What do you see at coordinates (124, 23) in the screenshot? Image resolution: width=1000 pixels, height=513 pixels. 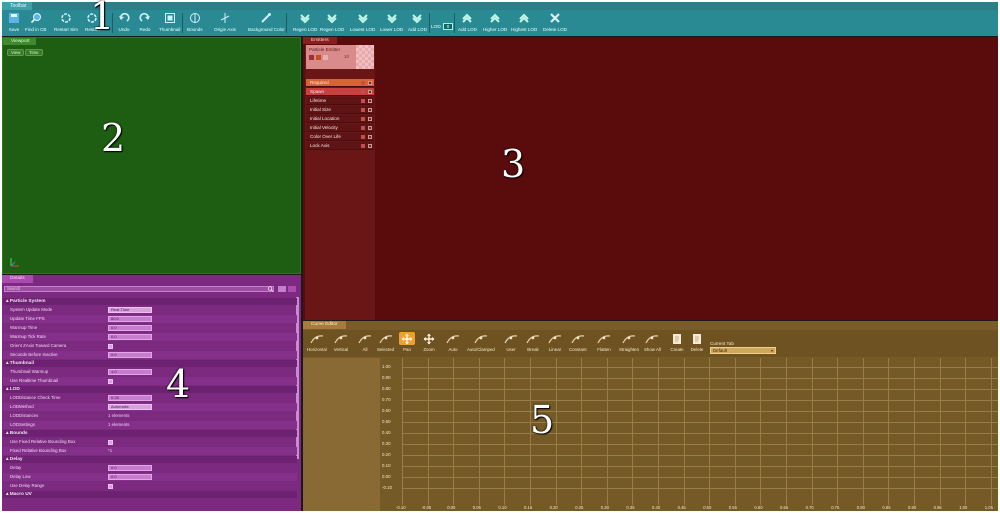 I see `undo-button: Undo` at bounding box center [124, 23].